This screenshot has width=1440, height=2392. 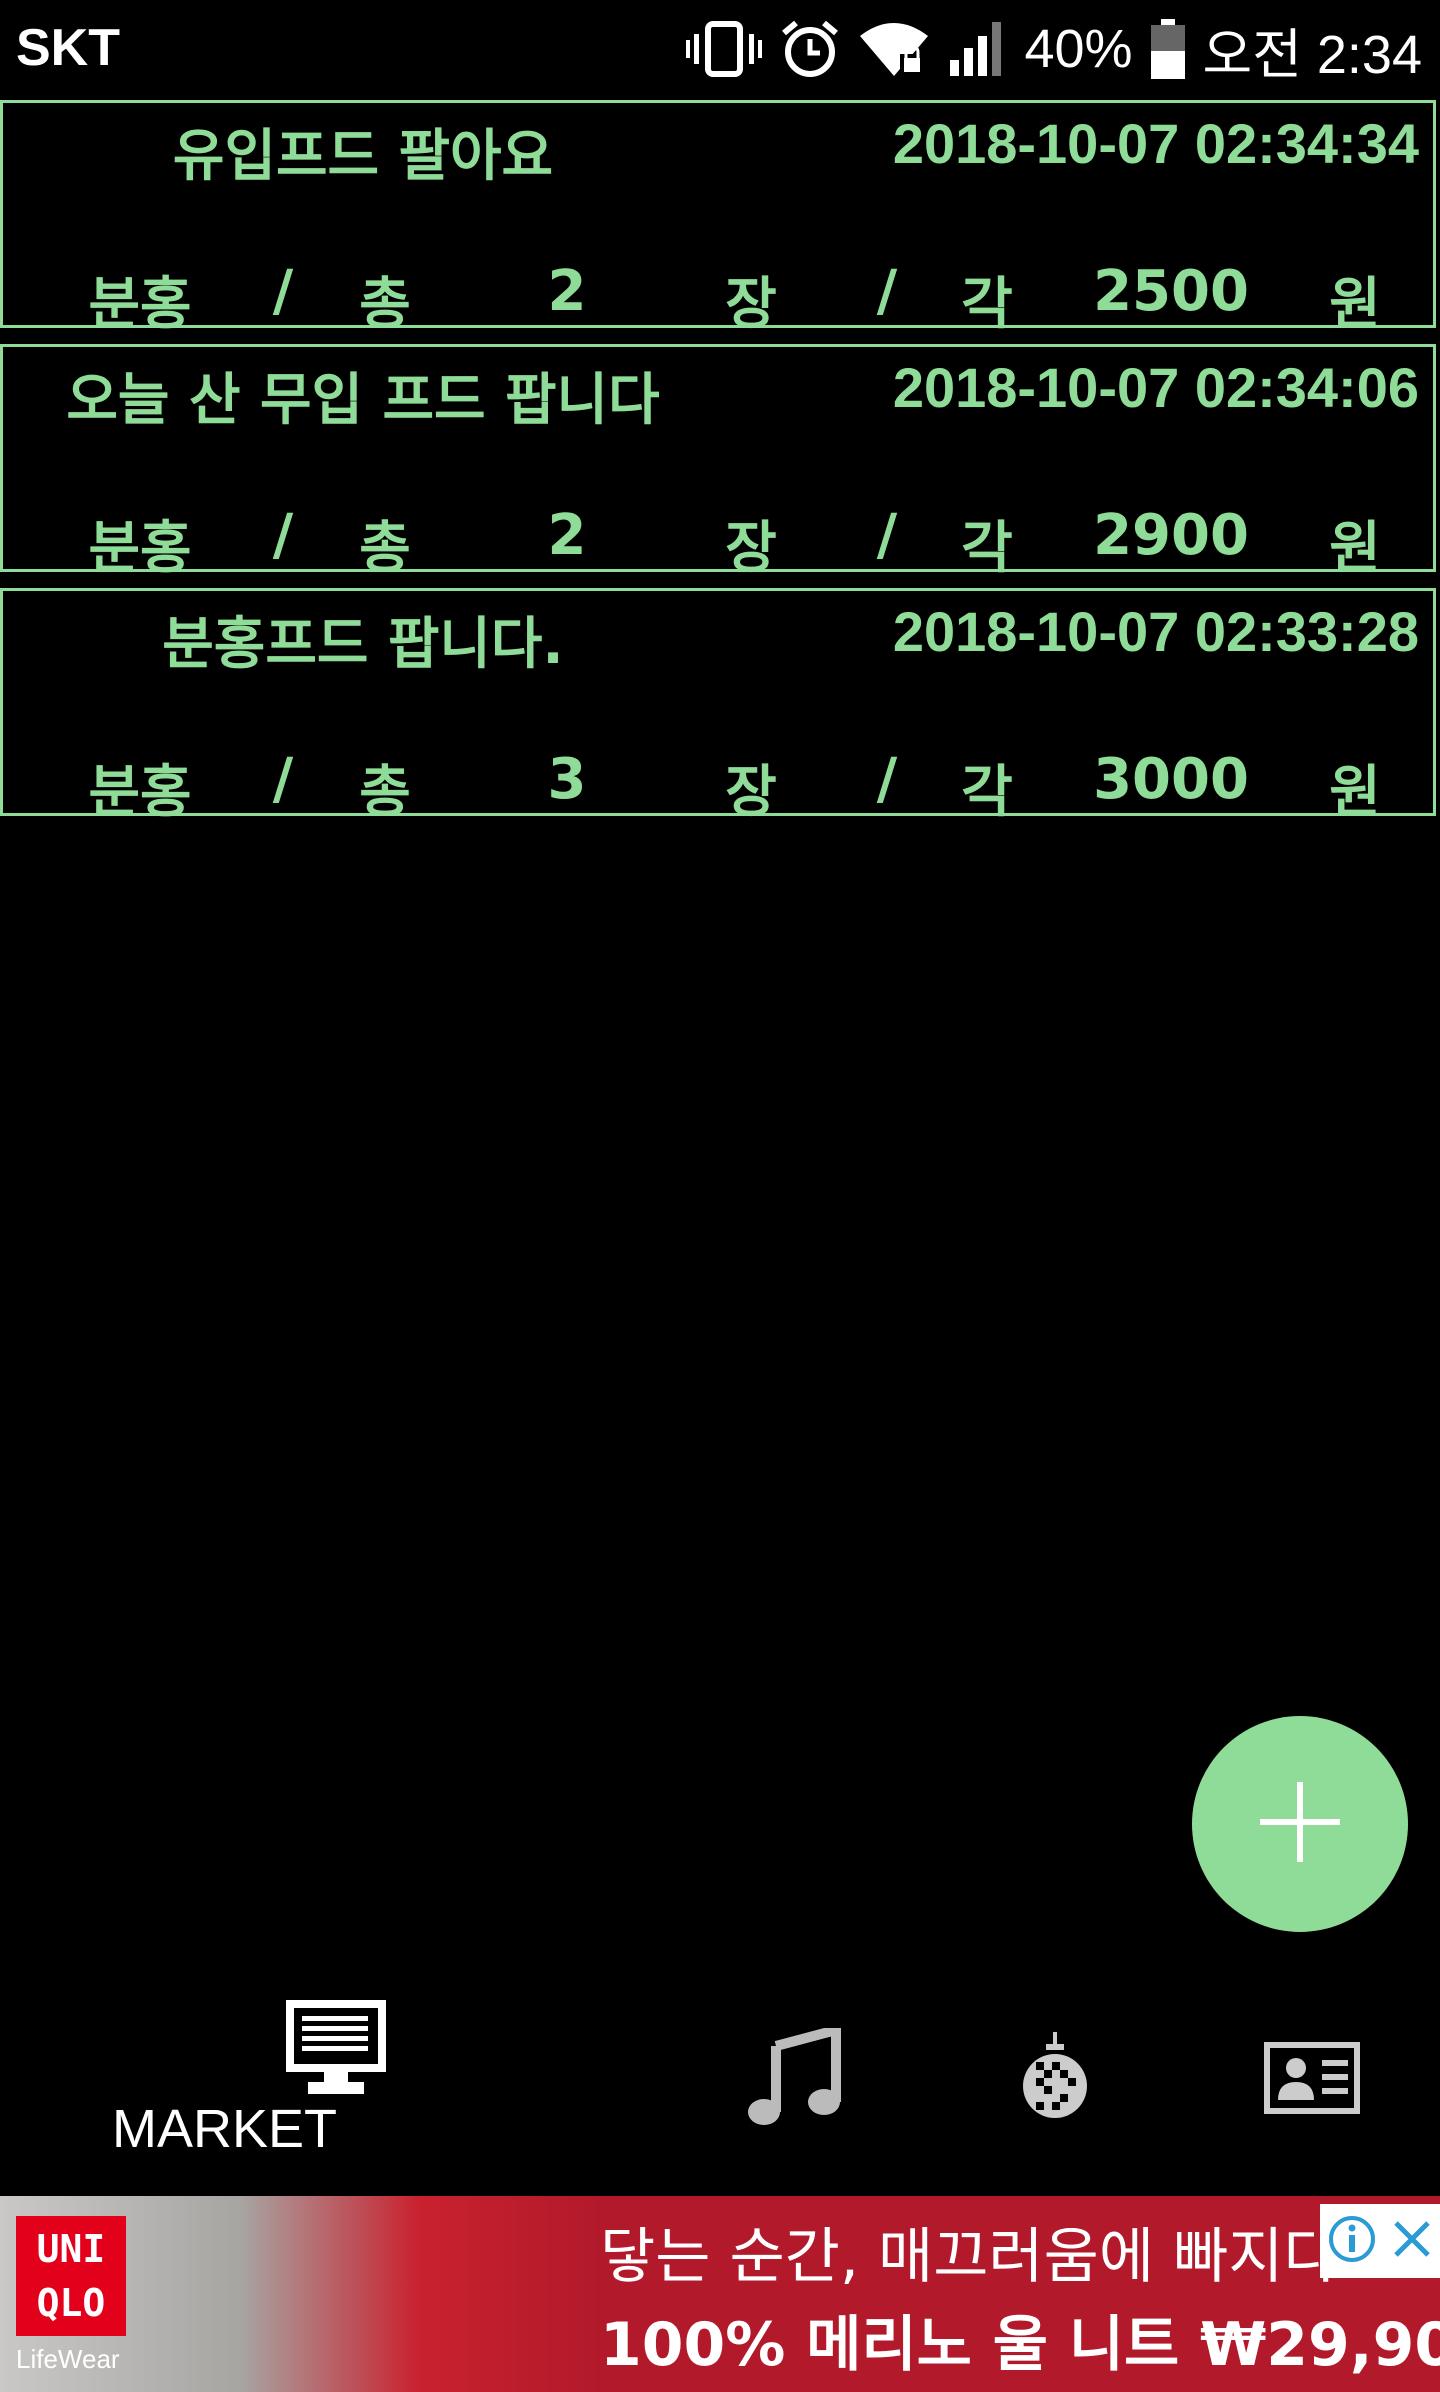 What do you see at coordinates (724, 49) in the screenshot?
I see `vibrate-icon` at bounding box center [724, 49].